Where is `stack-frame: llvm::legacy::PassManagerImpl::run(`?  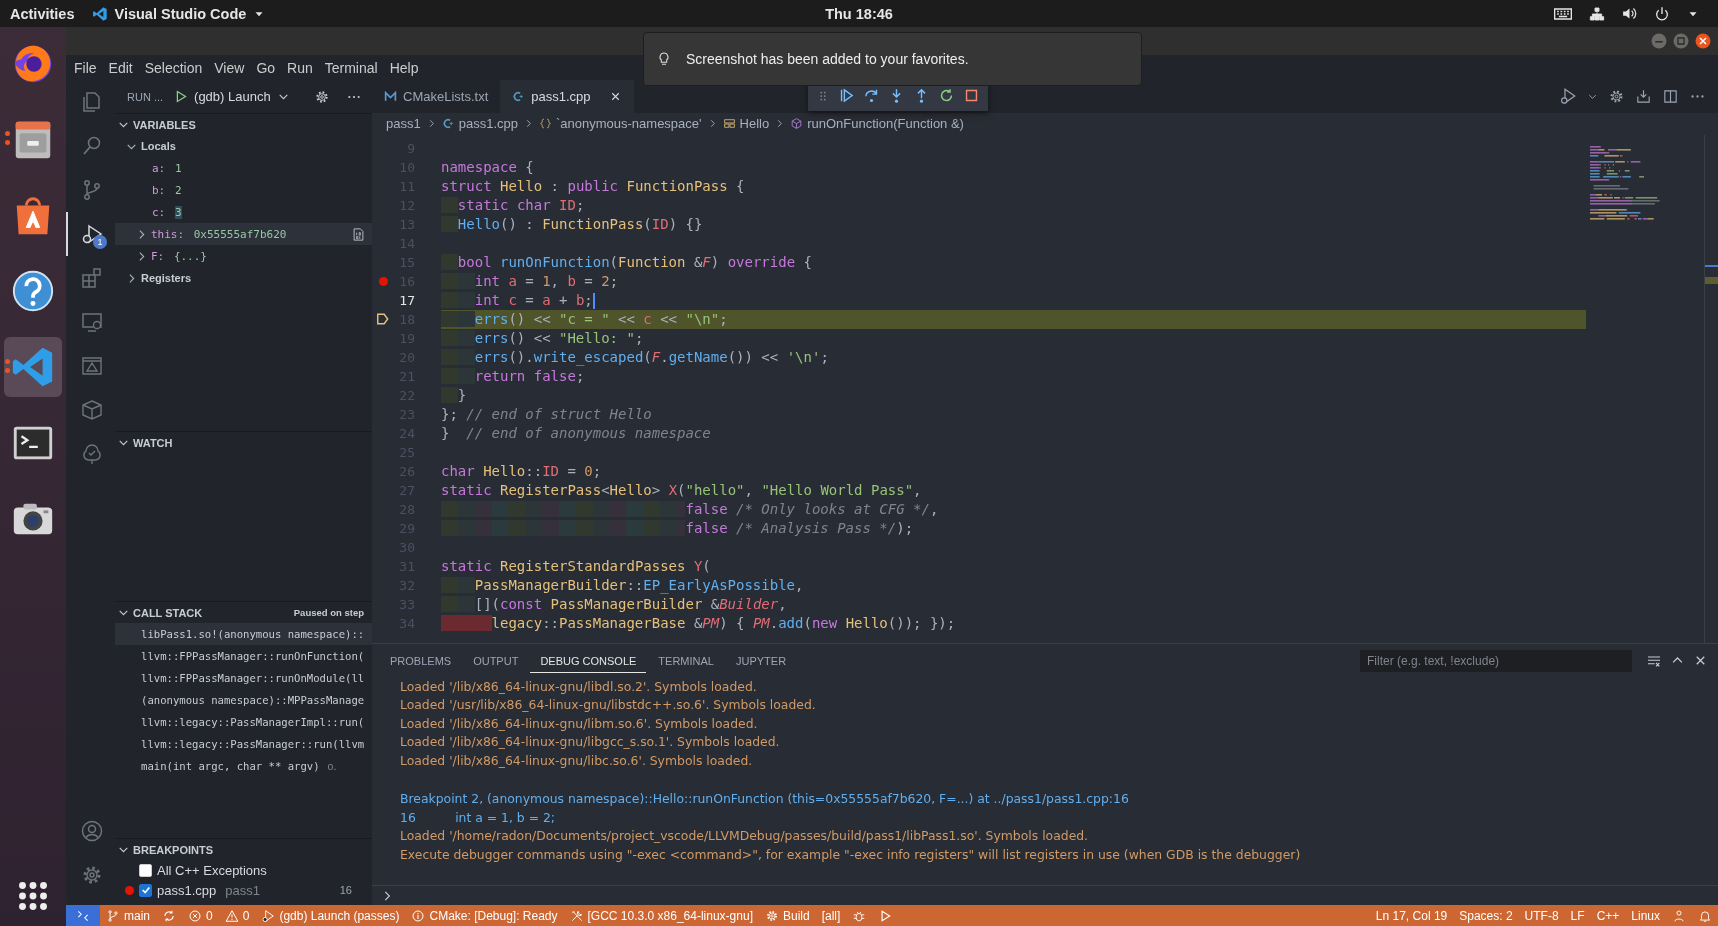
stack-frame: llvm::legacy::PassManagerImpl::run( is located at coordinates (243, 722).